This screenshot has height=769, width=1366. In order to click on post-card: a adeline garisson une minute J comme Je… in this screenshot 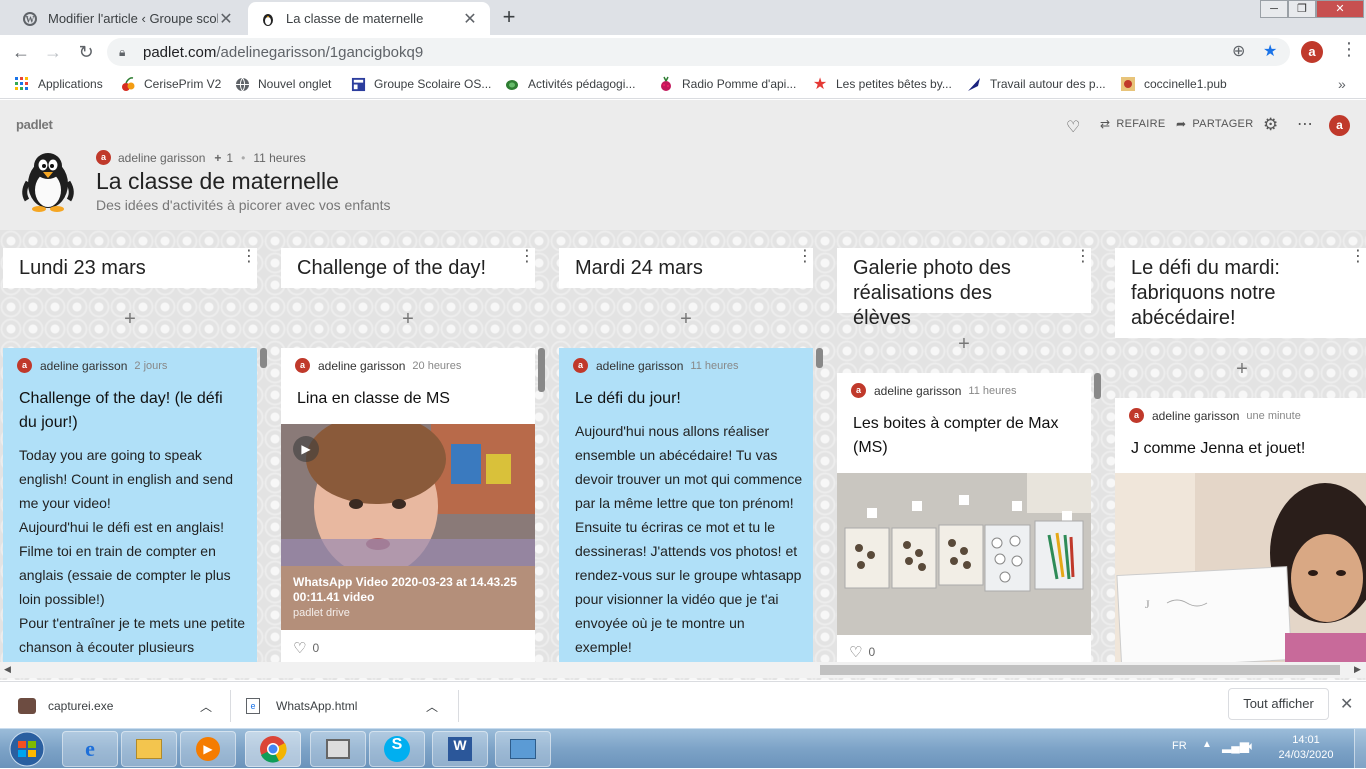, I will do `click(1240, 531)`.